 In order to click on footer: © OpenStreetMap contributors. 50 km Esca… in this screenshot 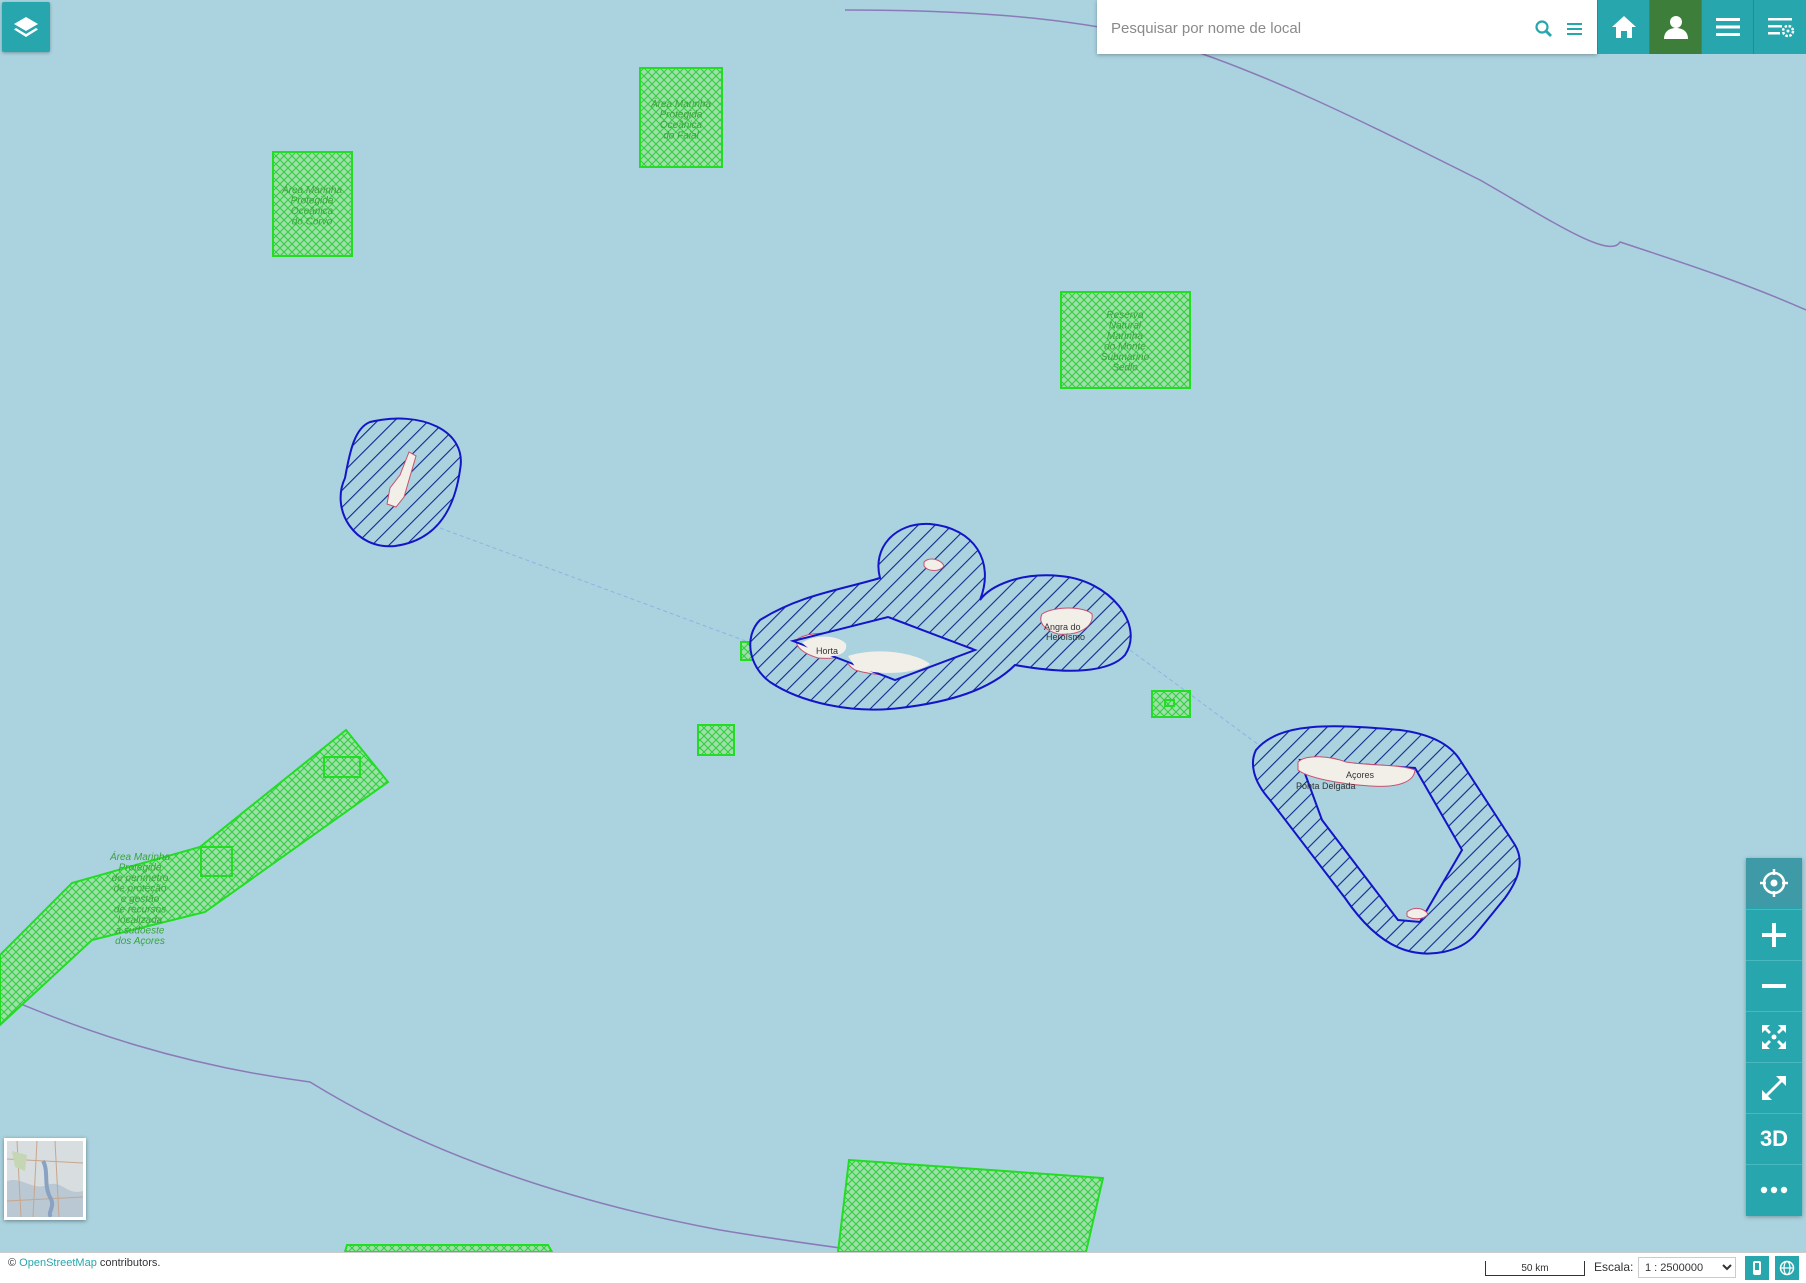, I will do `click(903, 1267)`.